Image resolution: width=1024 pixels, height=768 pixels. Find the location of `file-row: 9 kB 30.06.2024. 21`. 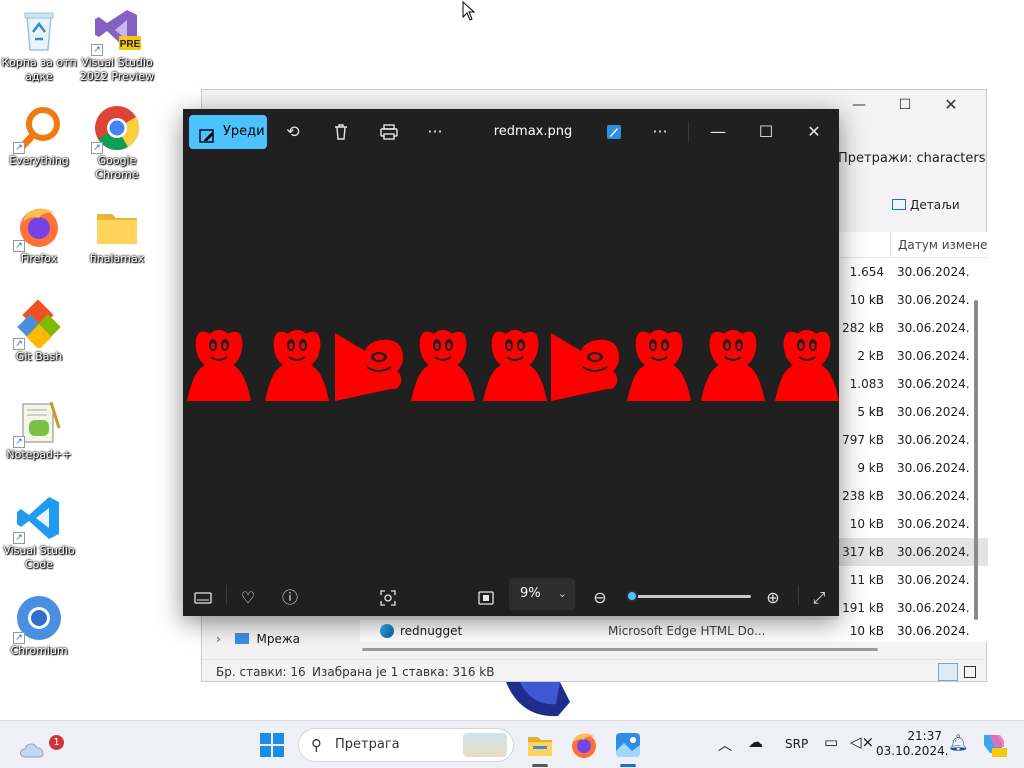

file-row: 9 kB 30.06.2024. 21 is located at coordinates (913, 468).